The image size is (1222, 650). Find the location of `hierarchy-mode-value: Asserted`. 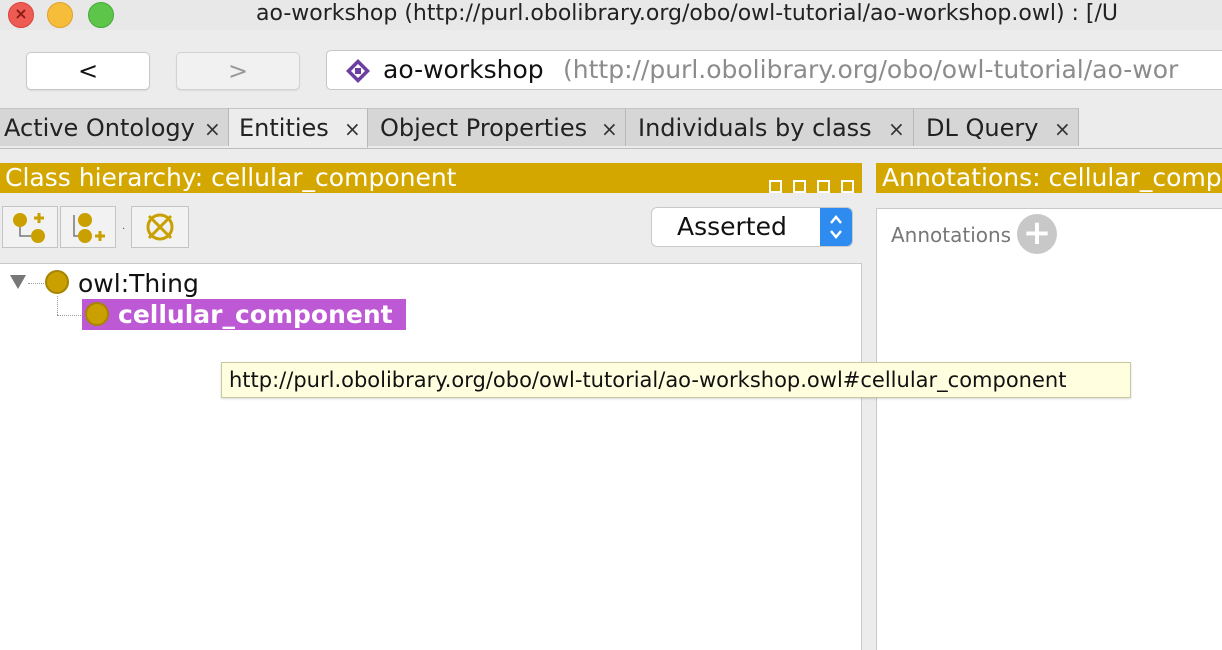

hierarchy-mode-value: Asserted is located at coordinates (732, 226).